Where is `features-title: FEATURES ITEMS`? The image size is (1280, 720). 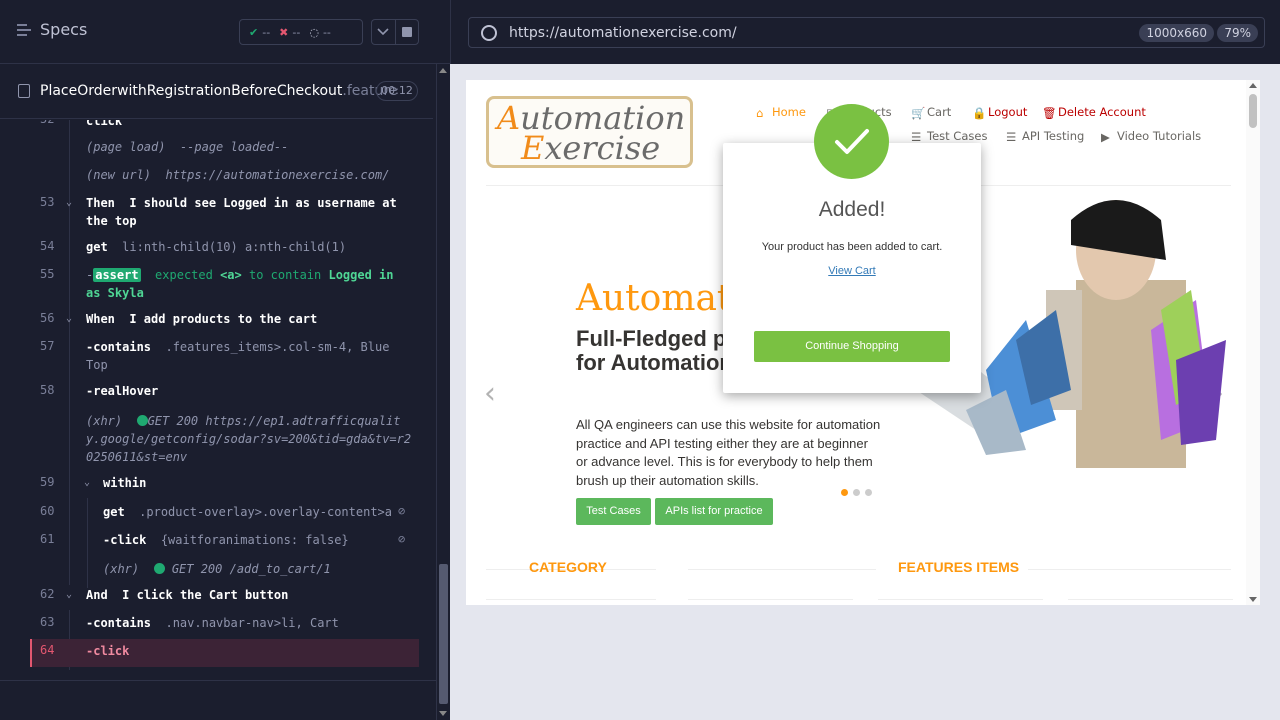
features-title: FEATURES ITEMS is located at coordinates (959, 567).